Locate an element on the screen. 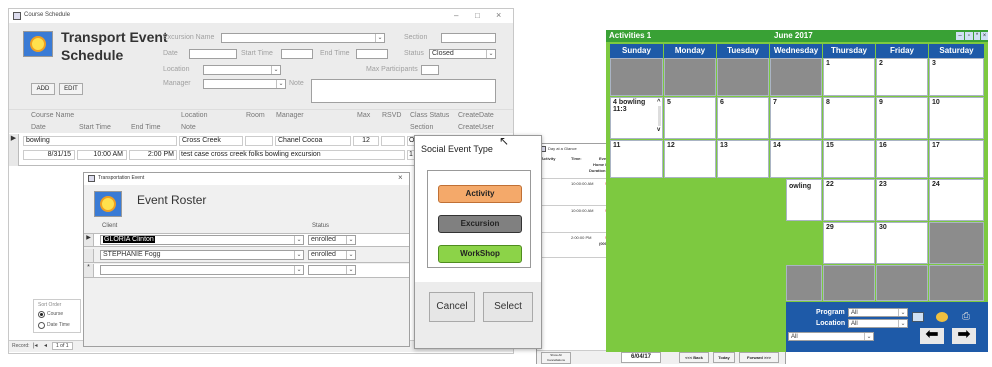  status-select: Closed ⌄ is located at coordinates (462, 54).